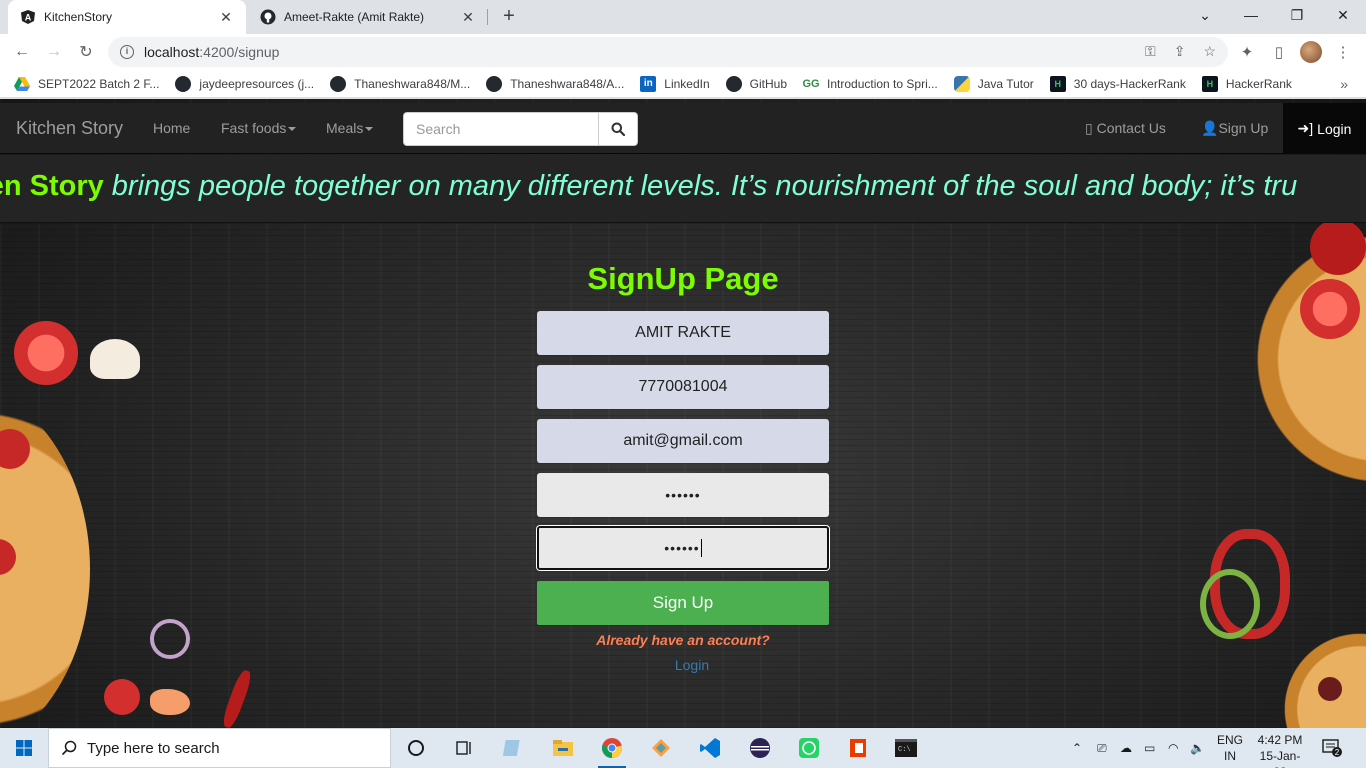 The width and height of the screenshot is (1366, 768). What do you see at coordinates (171, 128) in the screenshot?
I see `nav-home: Home` at bounding box center [171, 128].